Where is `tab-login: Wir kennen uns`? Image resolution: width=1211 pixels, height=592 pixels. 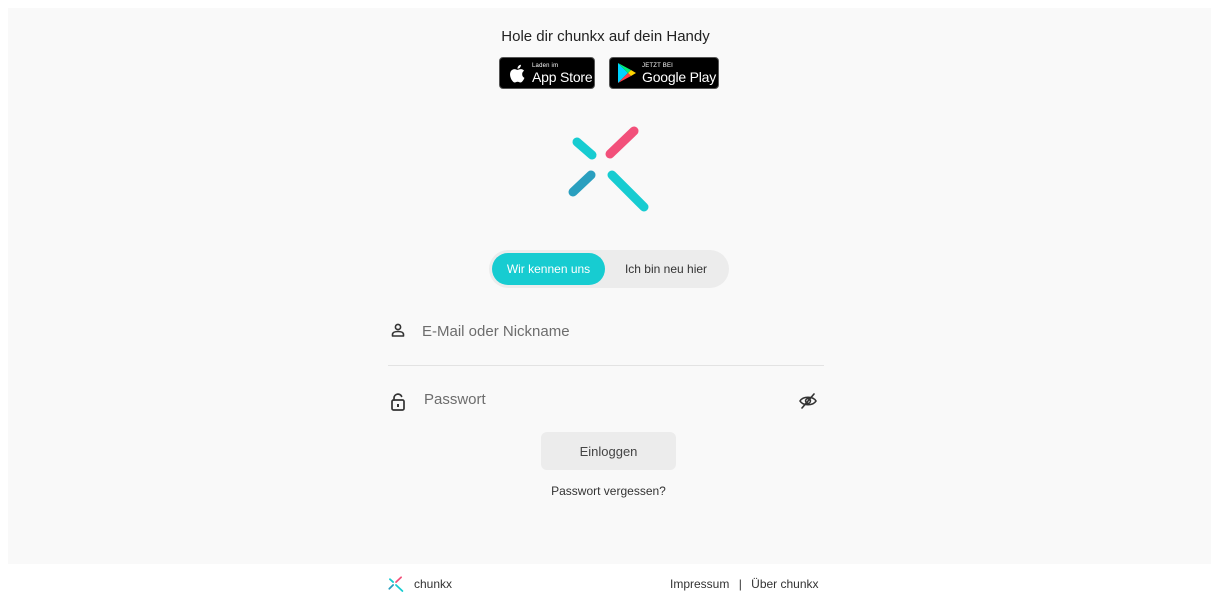 tab-login: Wir kennen uns is located at coordinates (548, 269).